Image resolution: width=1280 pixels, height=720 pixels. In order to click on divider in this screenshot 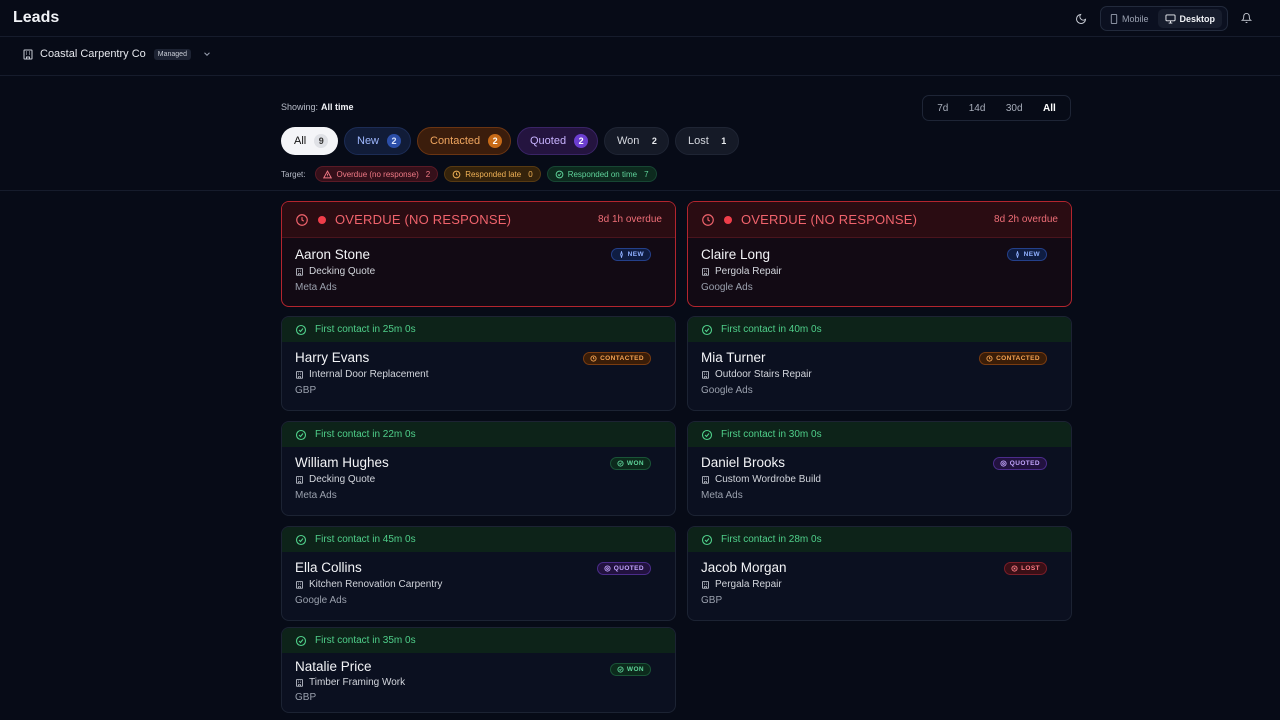, I will do `click(640, 190)`.